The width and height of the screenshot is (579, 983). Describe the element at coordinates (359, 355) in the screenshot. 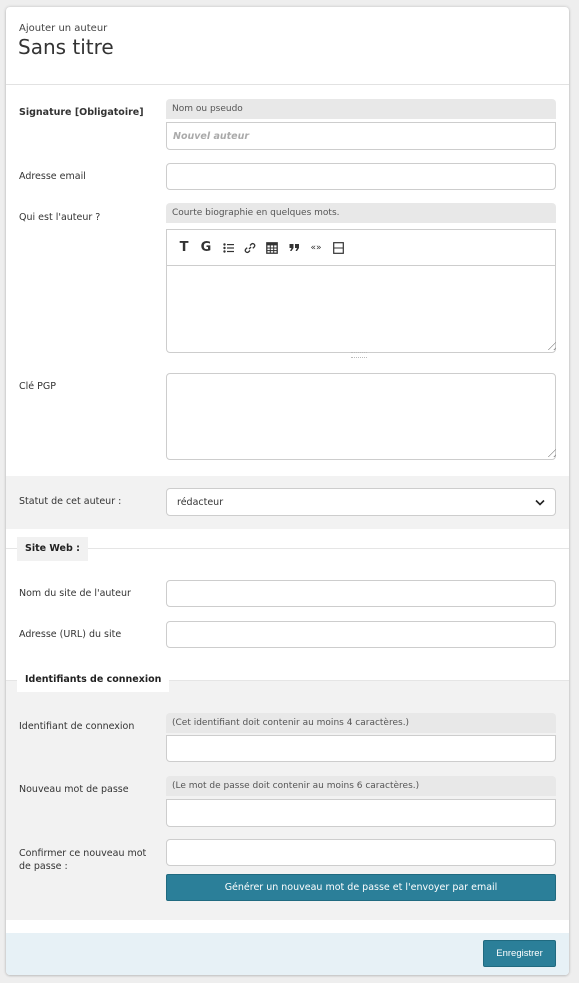

I see `editor-drag-handle` at that location.